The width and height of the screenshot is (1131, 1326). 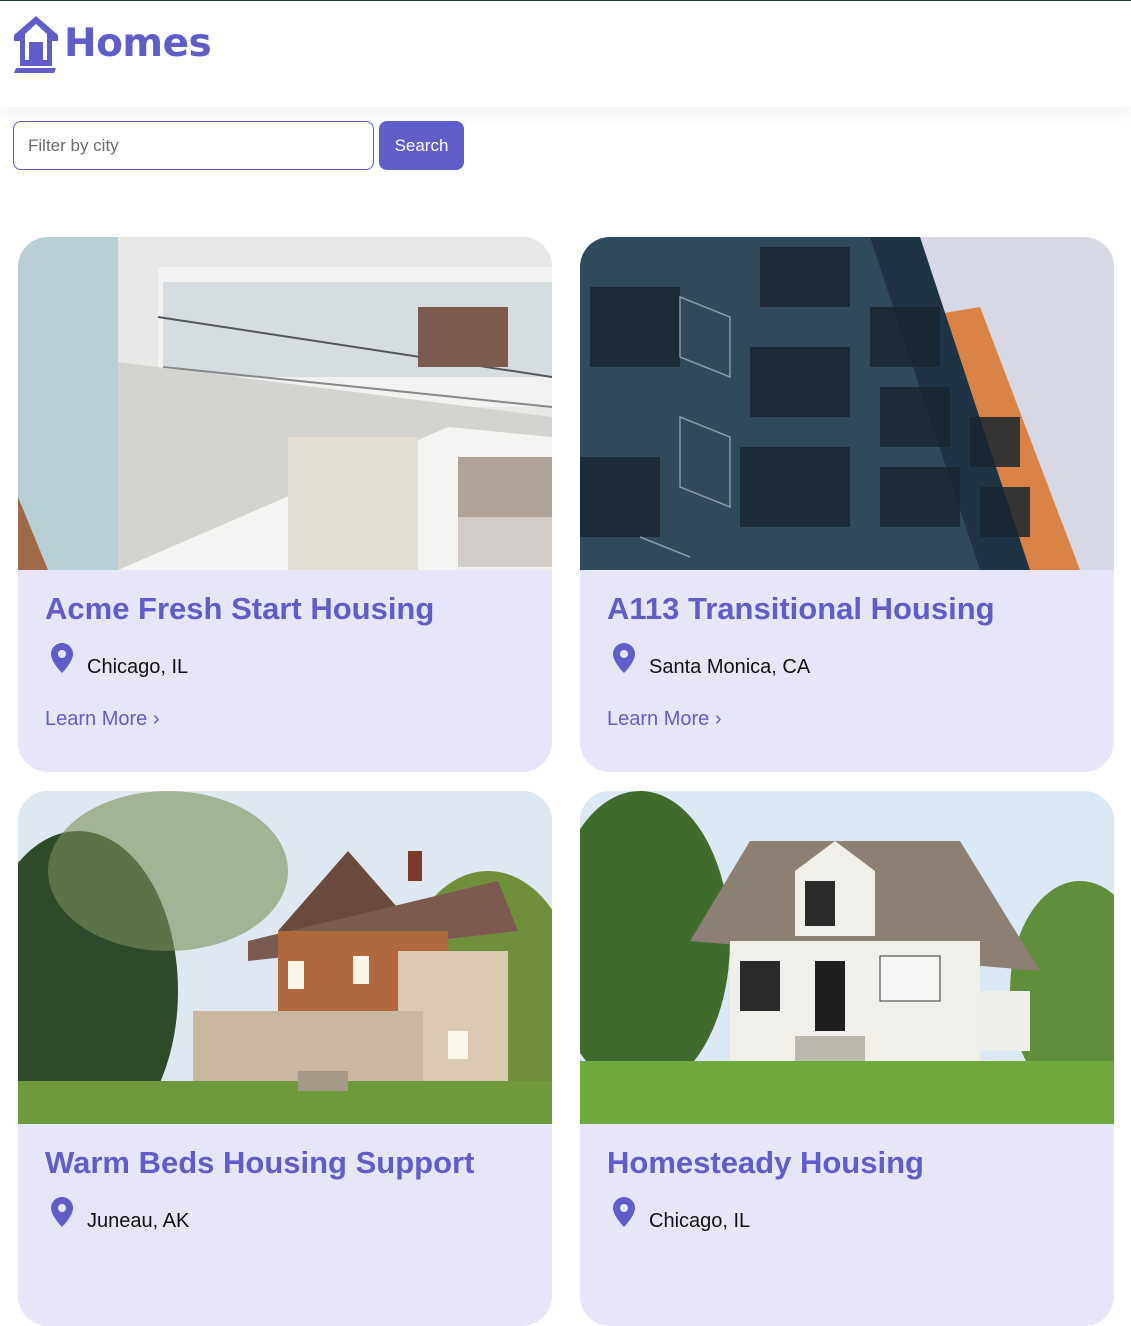 I want to click on listing-title: Warm Beds Housing Support, so click(x=259, y=1163).